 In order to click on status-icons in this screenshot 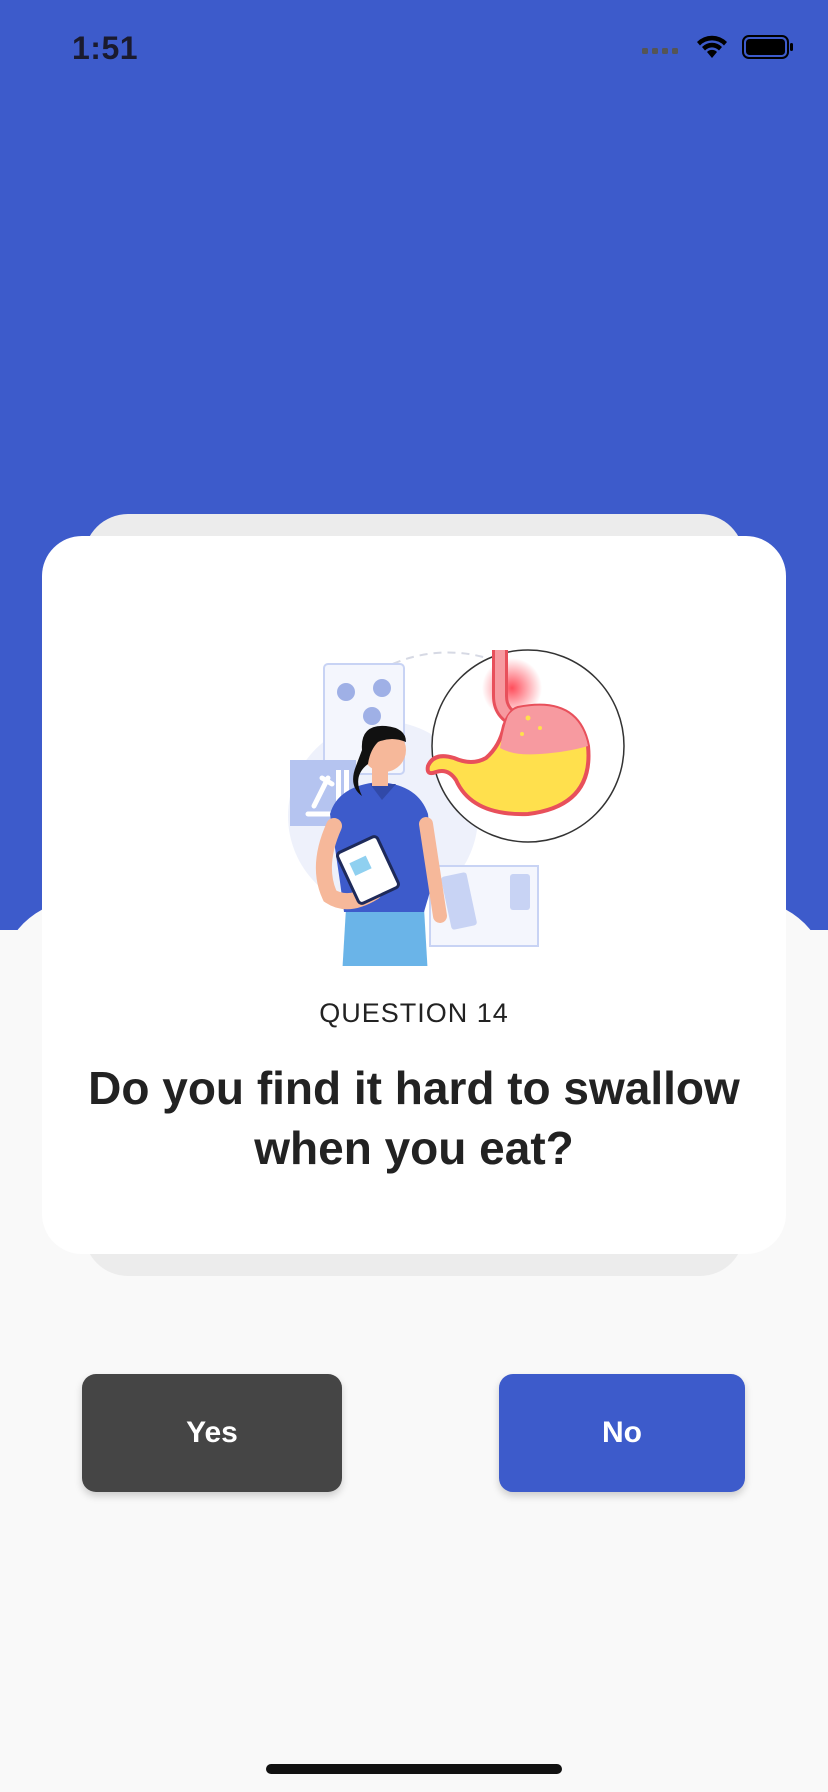, I will do `click(718, 49)`.